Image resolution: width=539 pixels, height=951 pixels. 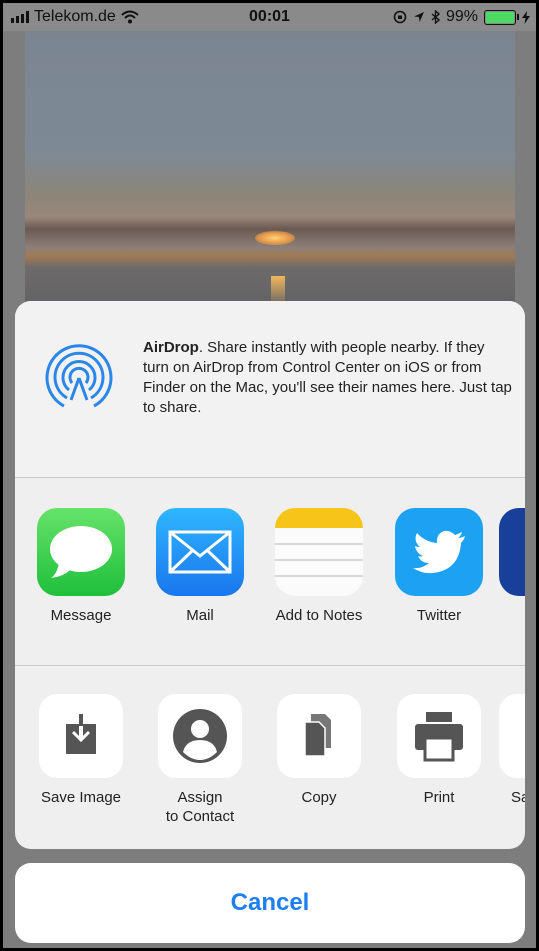 I want to click on action-label: Copy, so click(x=319, y=797).